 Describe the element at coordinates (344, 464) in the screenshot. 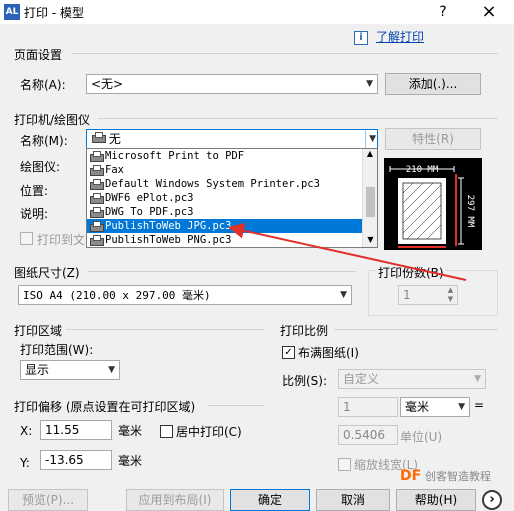

I see `scale-lineweights-checkbox` at that location.